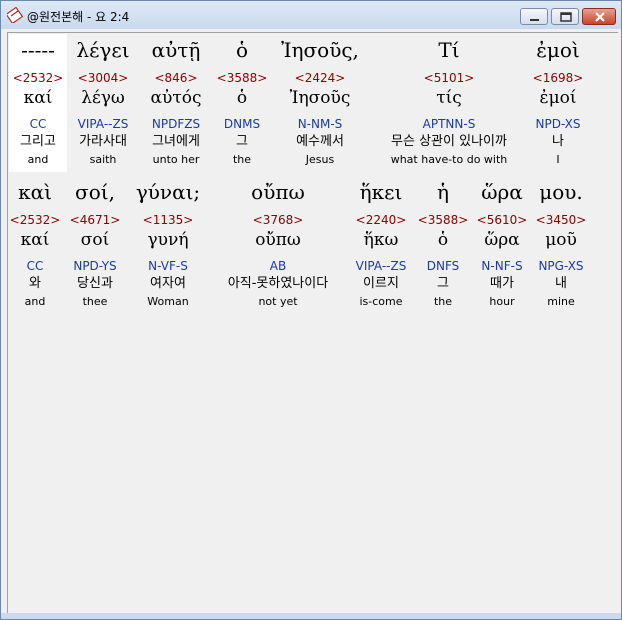  I want to click on english-gloss: unto her, so click(176, 159).